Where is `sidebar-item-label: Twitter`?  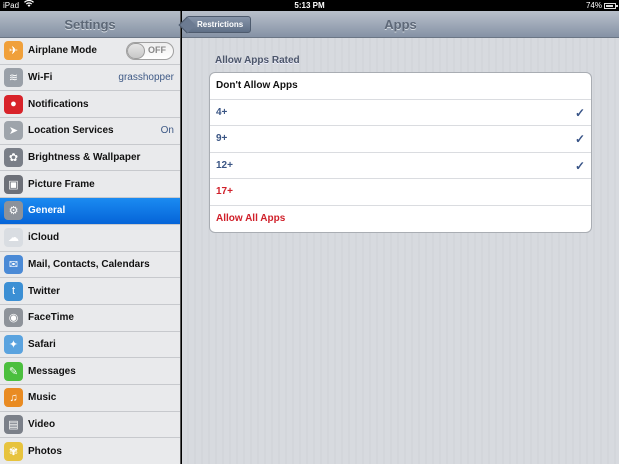
sidebar-item-label: Twitter is located at coordinates (44, 291).